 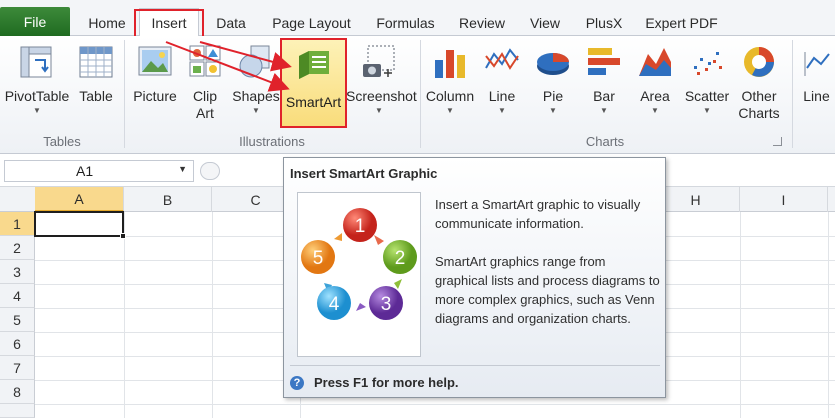 What do you see at coordinates (17, 320) in the screenshot?
I see `row-header-5: 5` at bounding box center [17, 320].